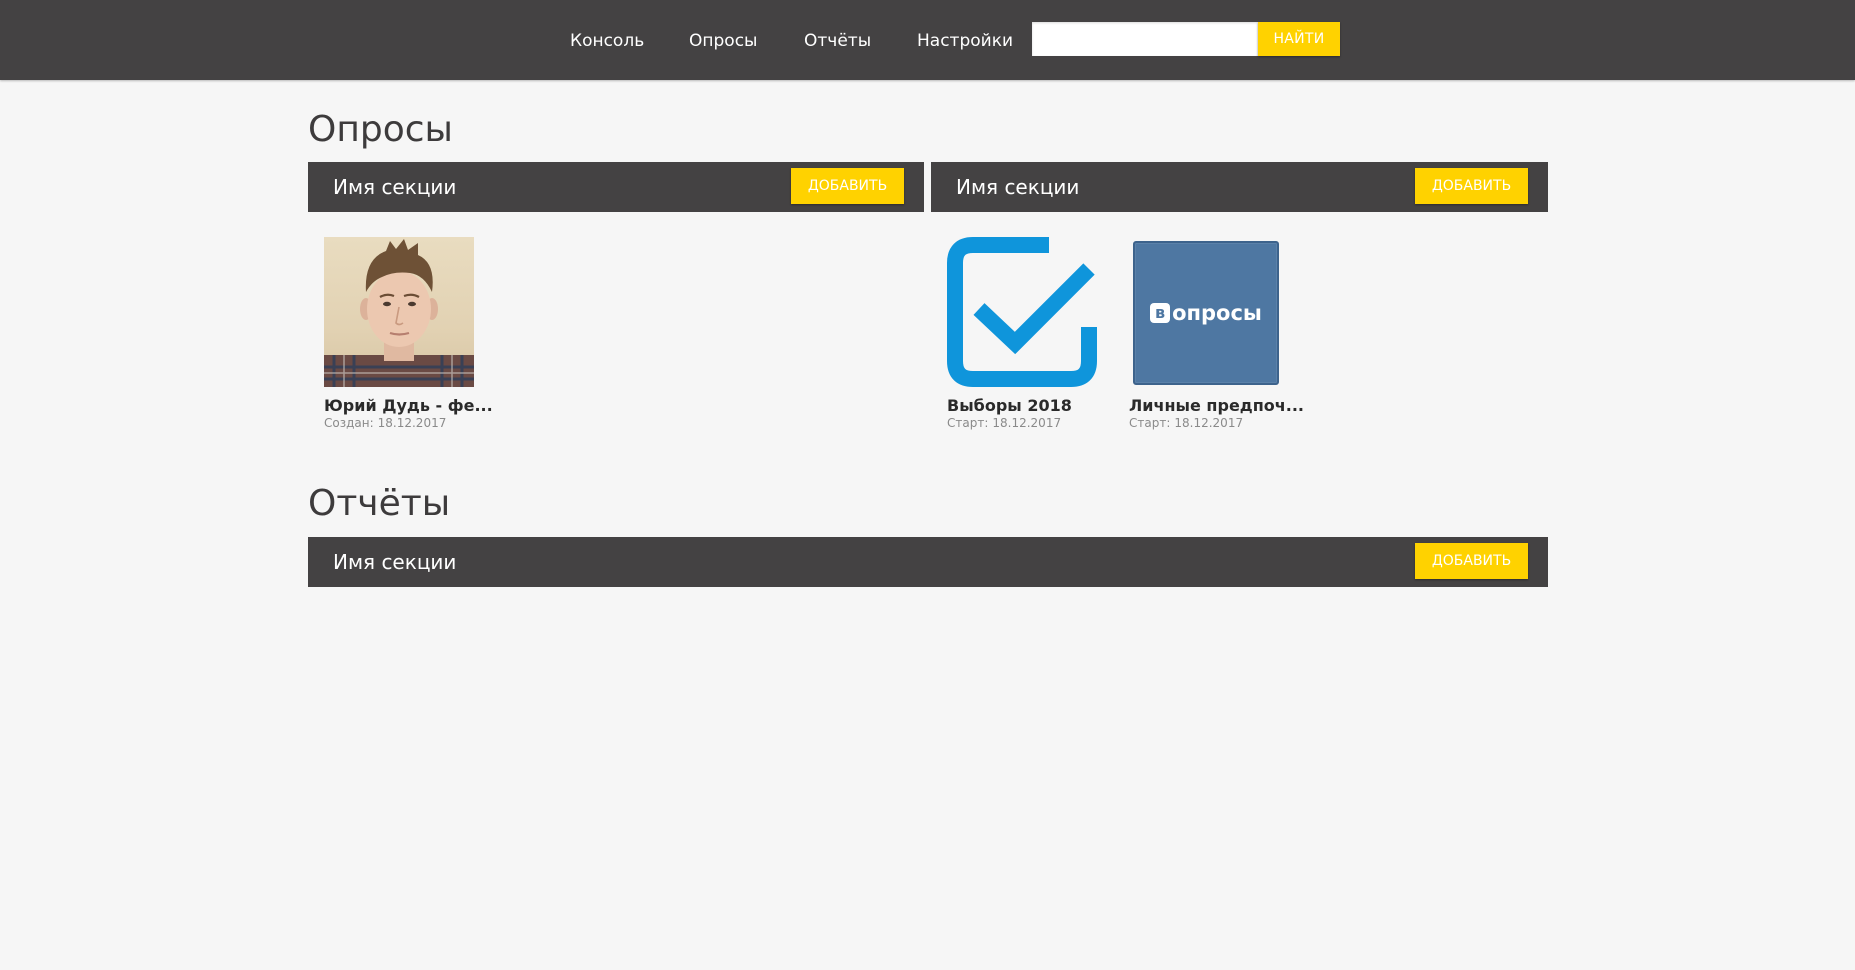  Describe the element at coordinates (379, 503) in the screenshot. I see `reports-heading: Отчёты` at that location.